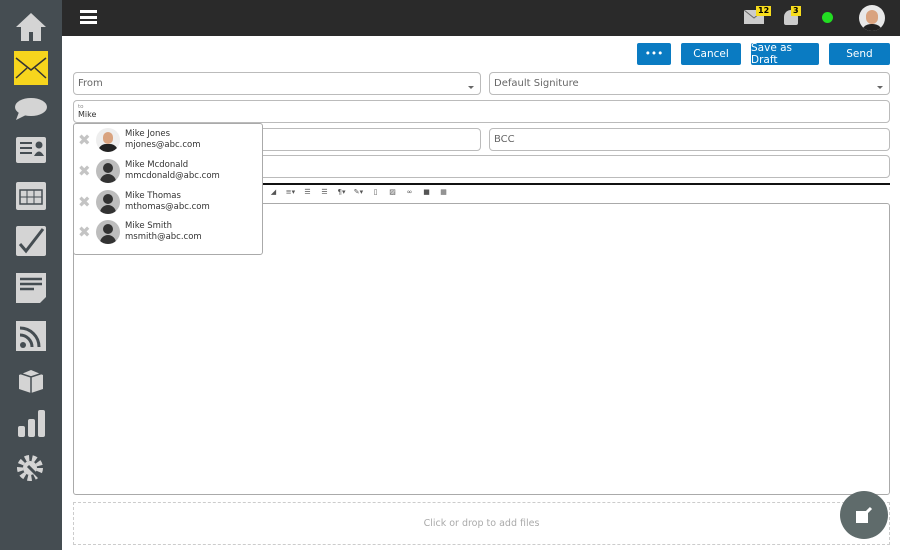  What do you see at coordinates (409, 194) in the screenshot?
I see `link-icon: ∞` at bounding box center [409, 194].